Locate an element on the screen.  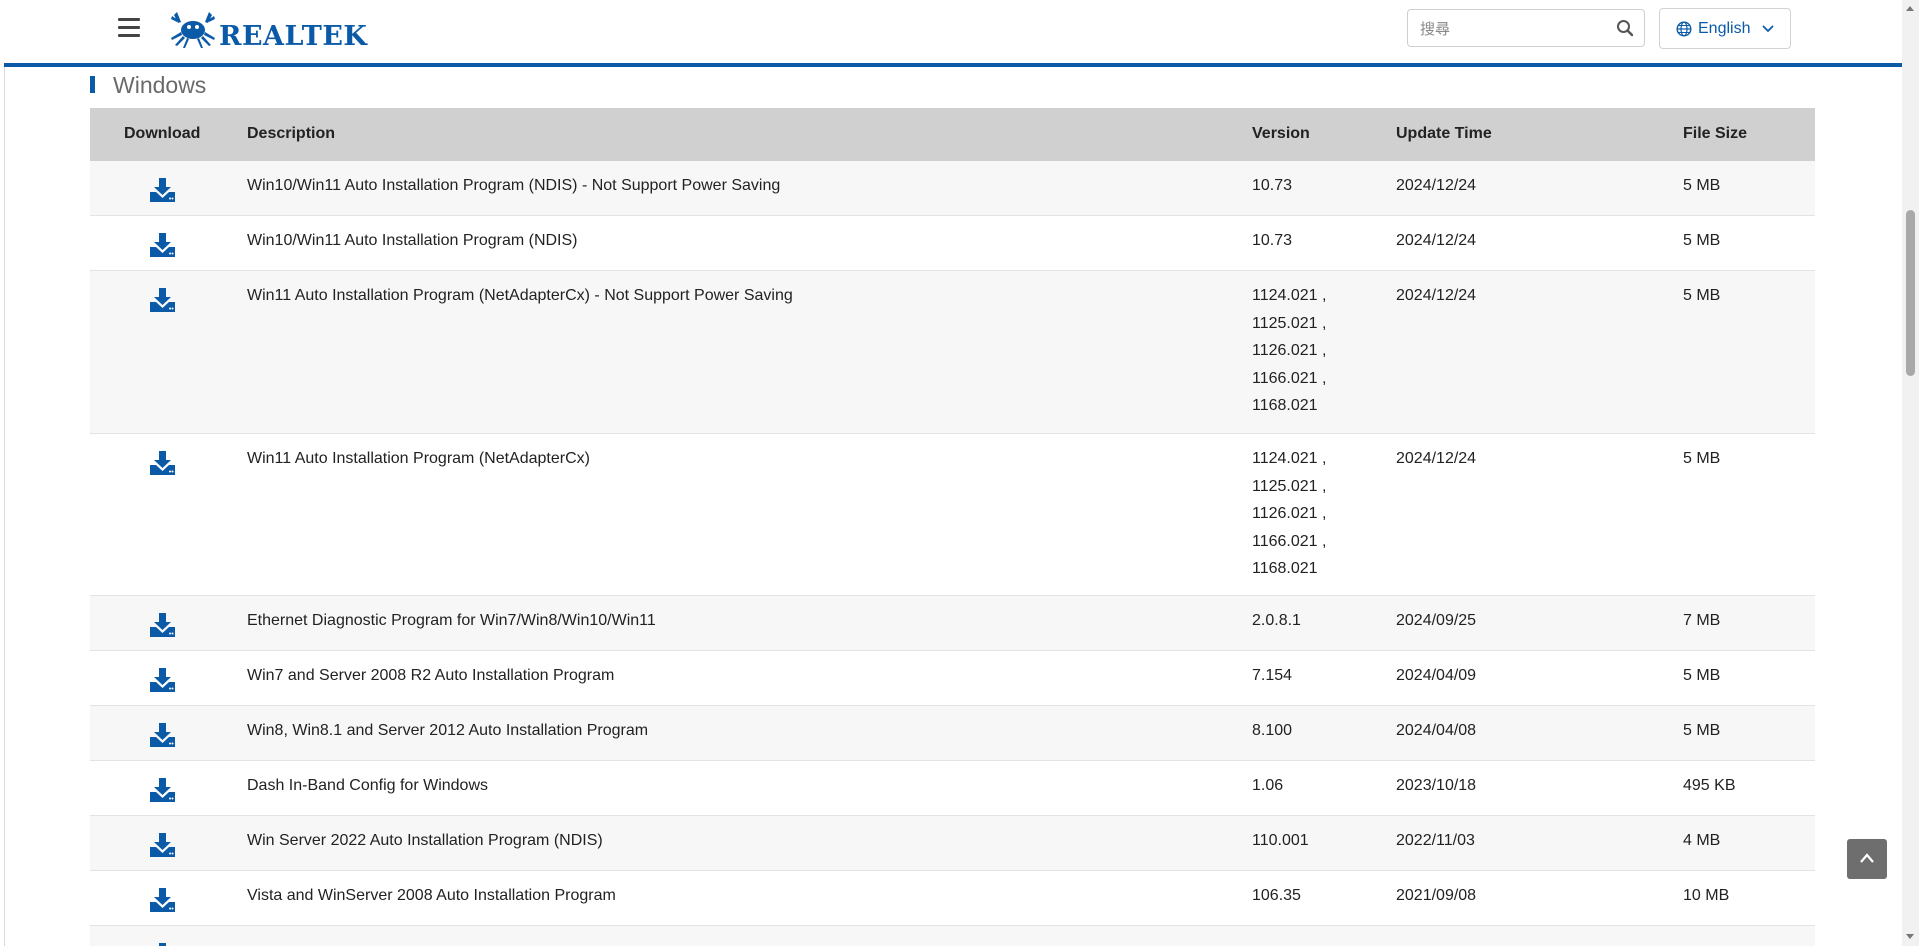
language-selector: English is located at coordinates (1725, 28).